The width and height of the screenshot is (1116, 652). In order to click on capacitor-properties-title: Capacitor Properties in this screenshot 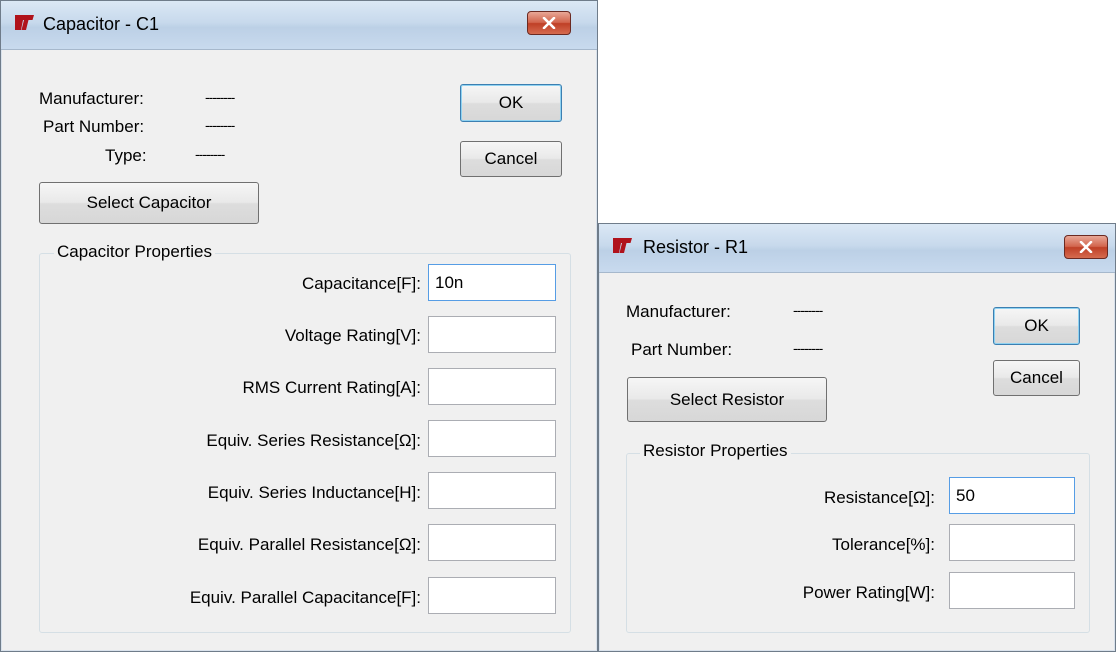, I will do `click(134, 252)`.